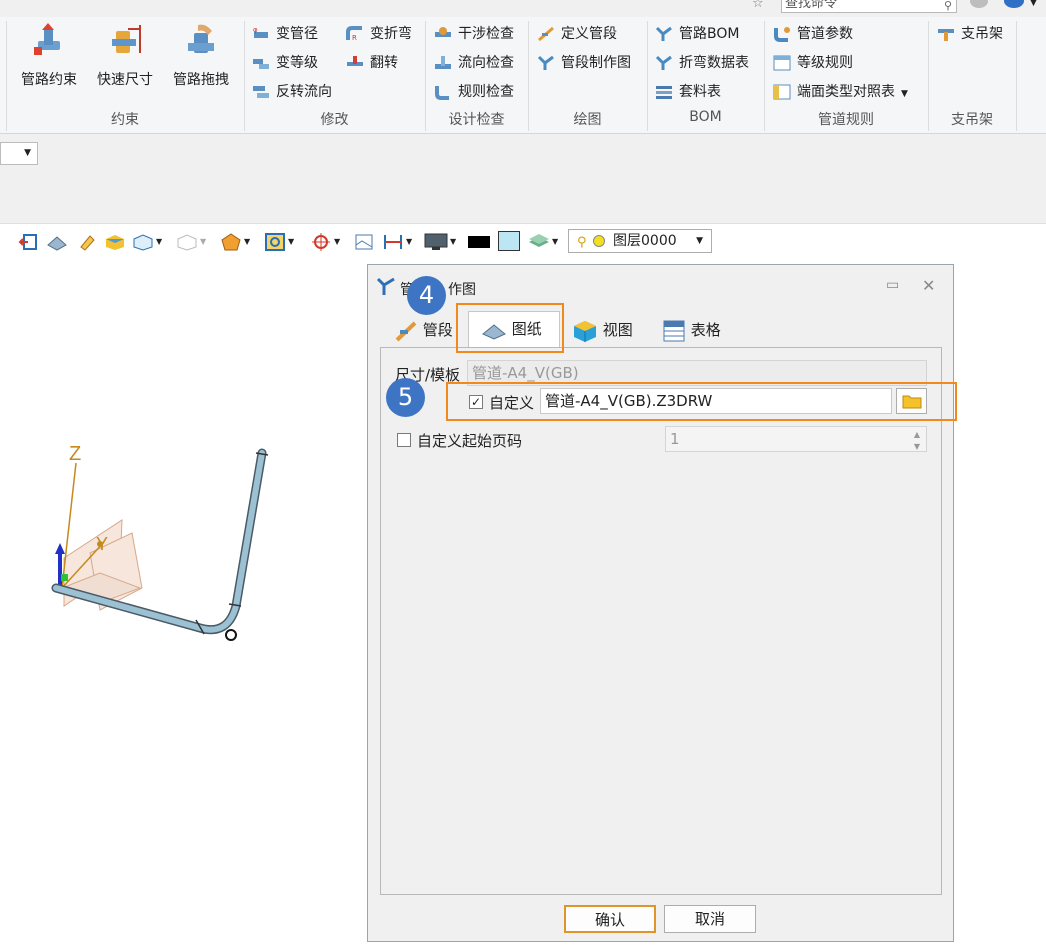  Describe the element at coordinates (321, 242) in the screenshot. I see `snap-target-icon` at that location.